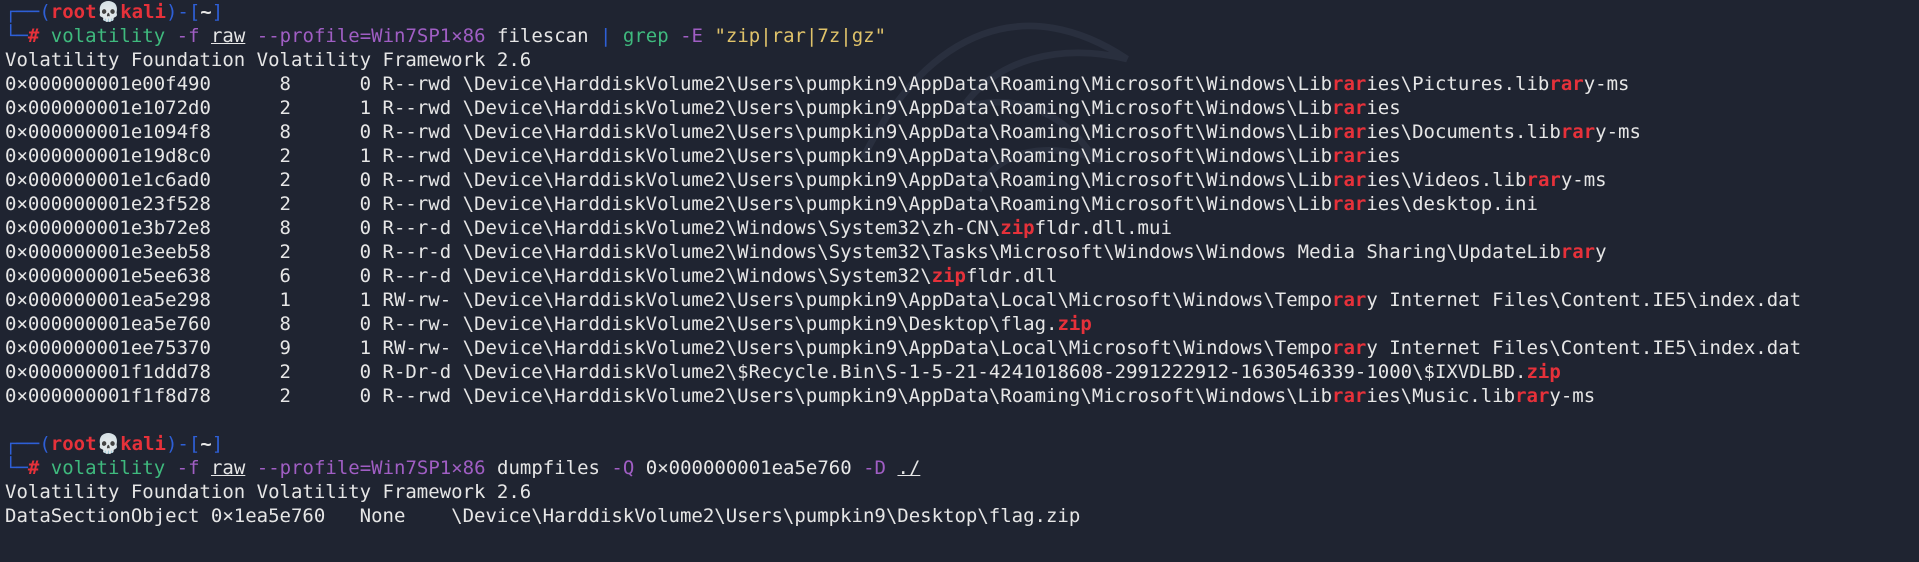 The image size is (1919, 562). What do you see at coordinates (108, 180) in the screenshot?
I see `row-offset: 0×000000001e1c6ad0` at bounding box center [108, 180].